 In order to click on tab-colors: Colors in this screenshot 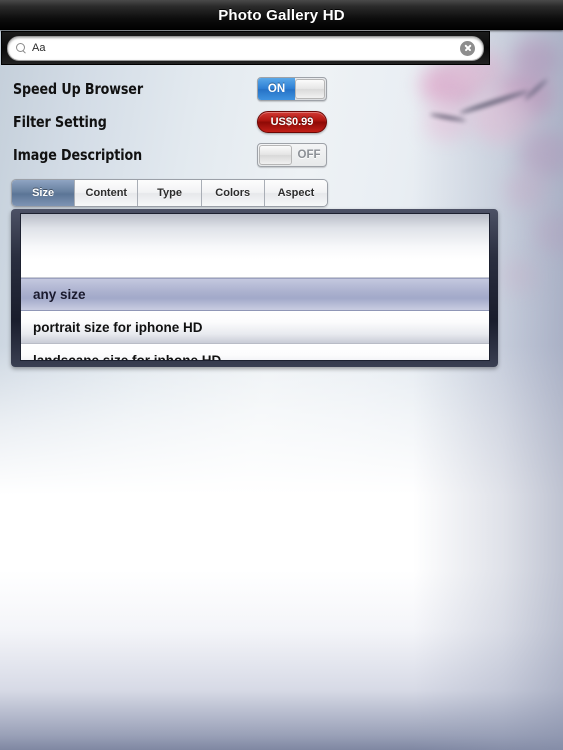, I will do `click(233, 193)`.